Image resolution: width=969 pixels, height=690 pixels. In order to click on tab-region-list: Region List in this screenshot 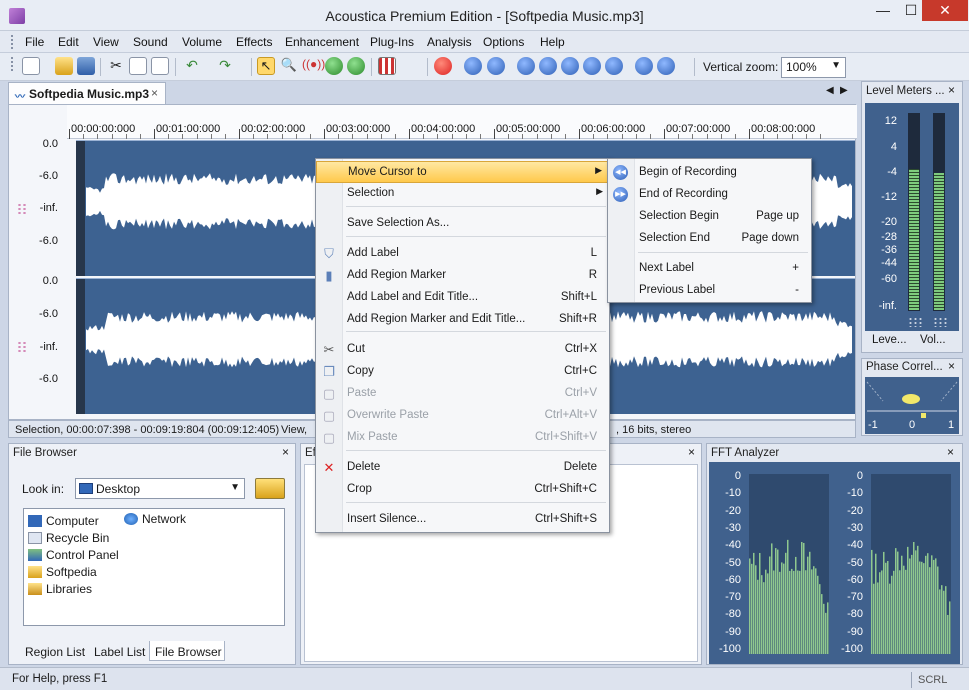, I will do `click(55, 652)`.